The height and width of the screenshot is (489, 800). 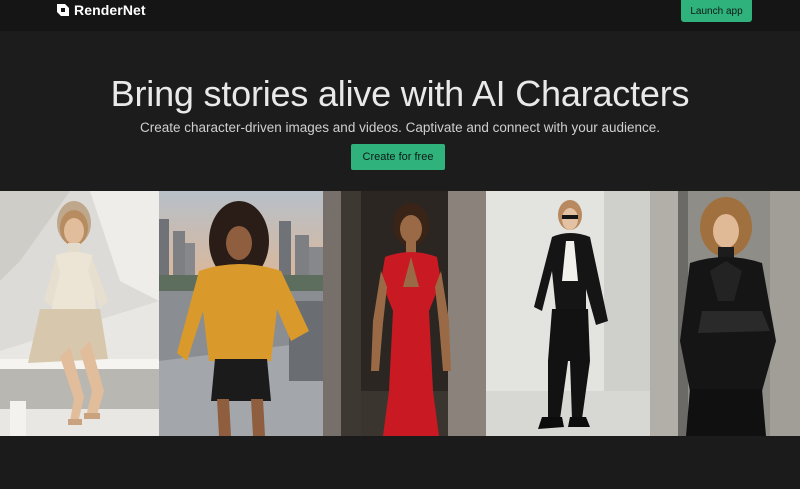 What do you see at coordinates (79, 313) in the screenshot?
I see `gallery-image-cream-outfit` at bounding box center [79, 313].